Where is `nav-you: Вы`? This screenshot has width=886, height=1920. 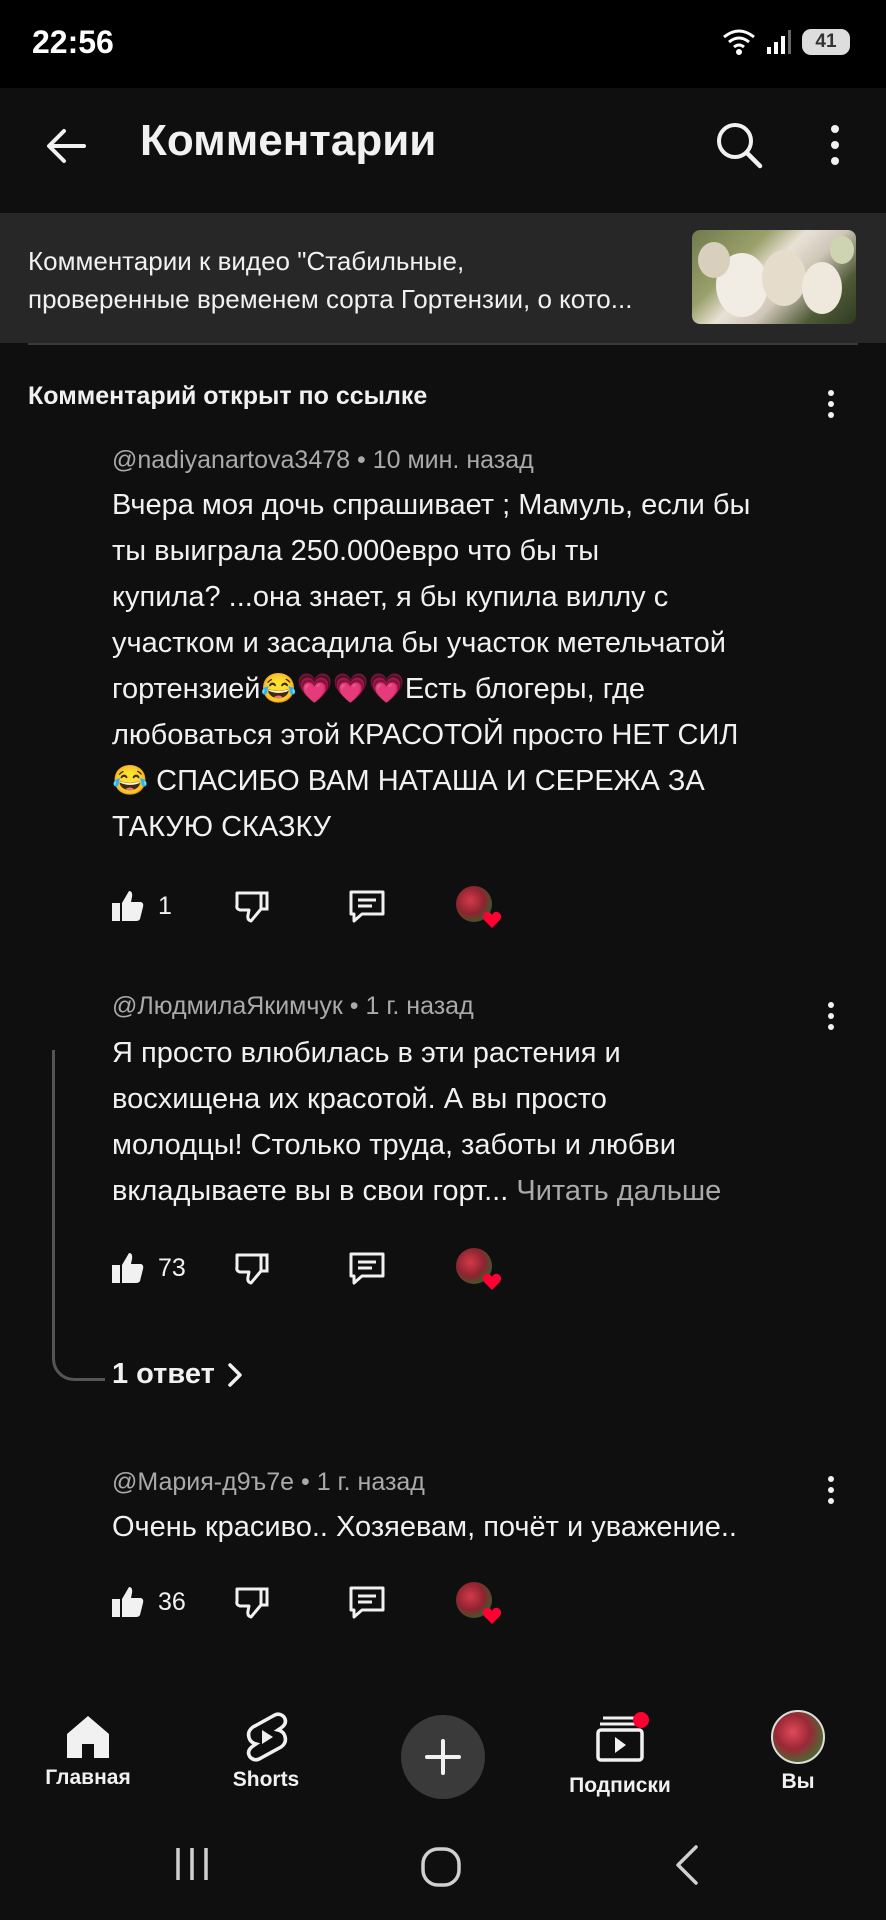
nav-you: Вы is located at coordinates (798, 1752).